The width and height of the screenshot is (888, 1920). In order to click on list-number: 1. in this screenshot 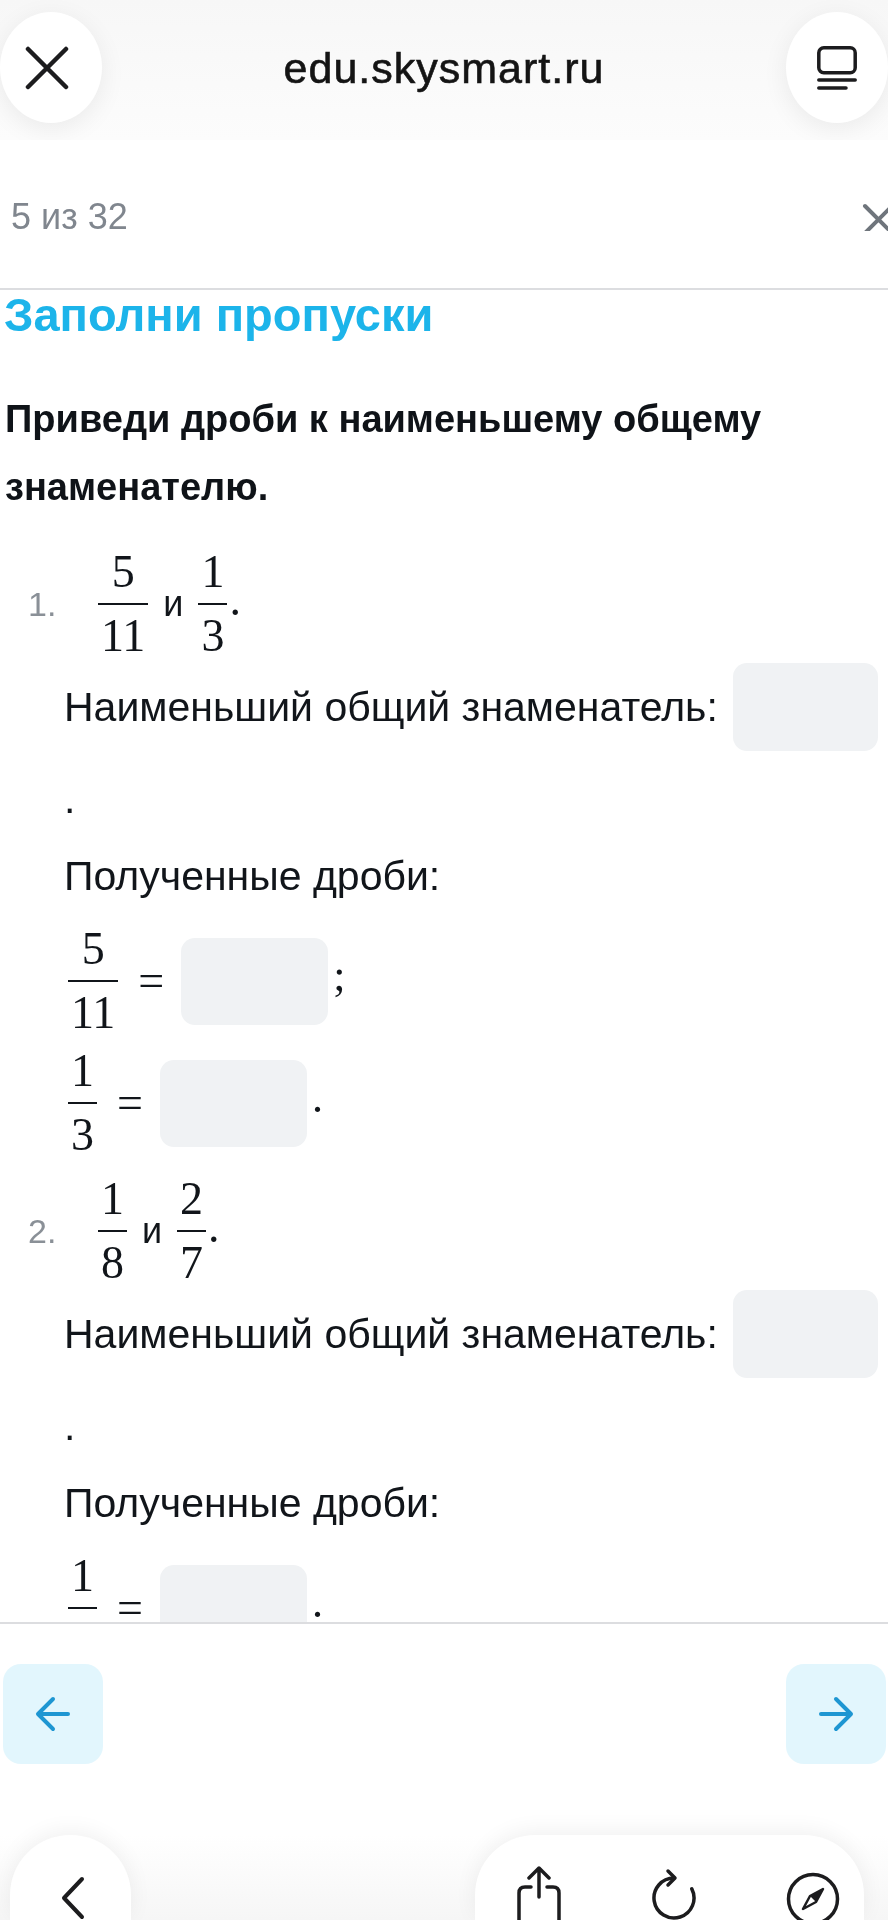, I will do `click(43, 604)`.